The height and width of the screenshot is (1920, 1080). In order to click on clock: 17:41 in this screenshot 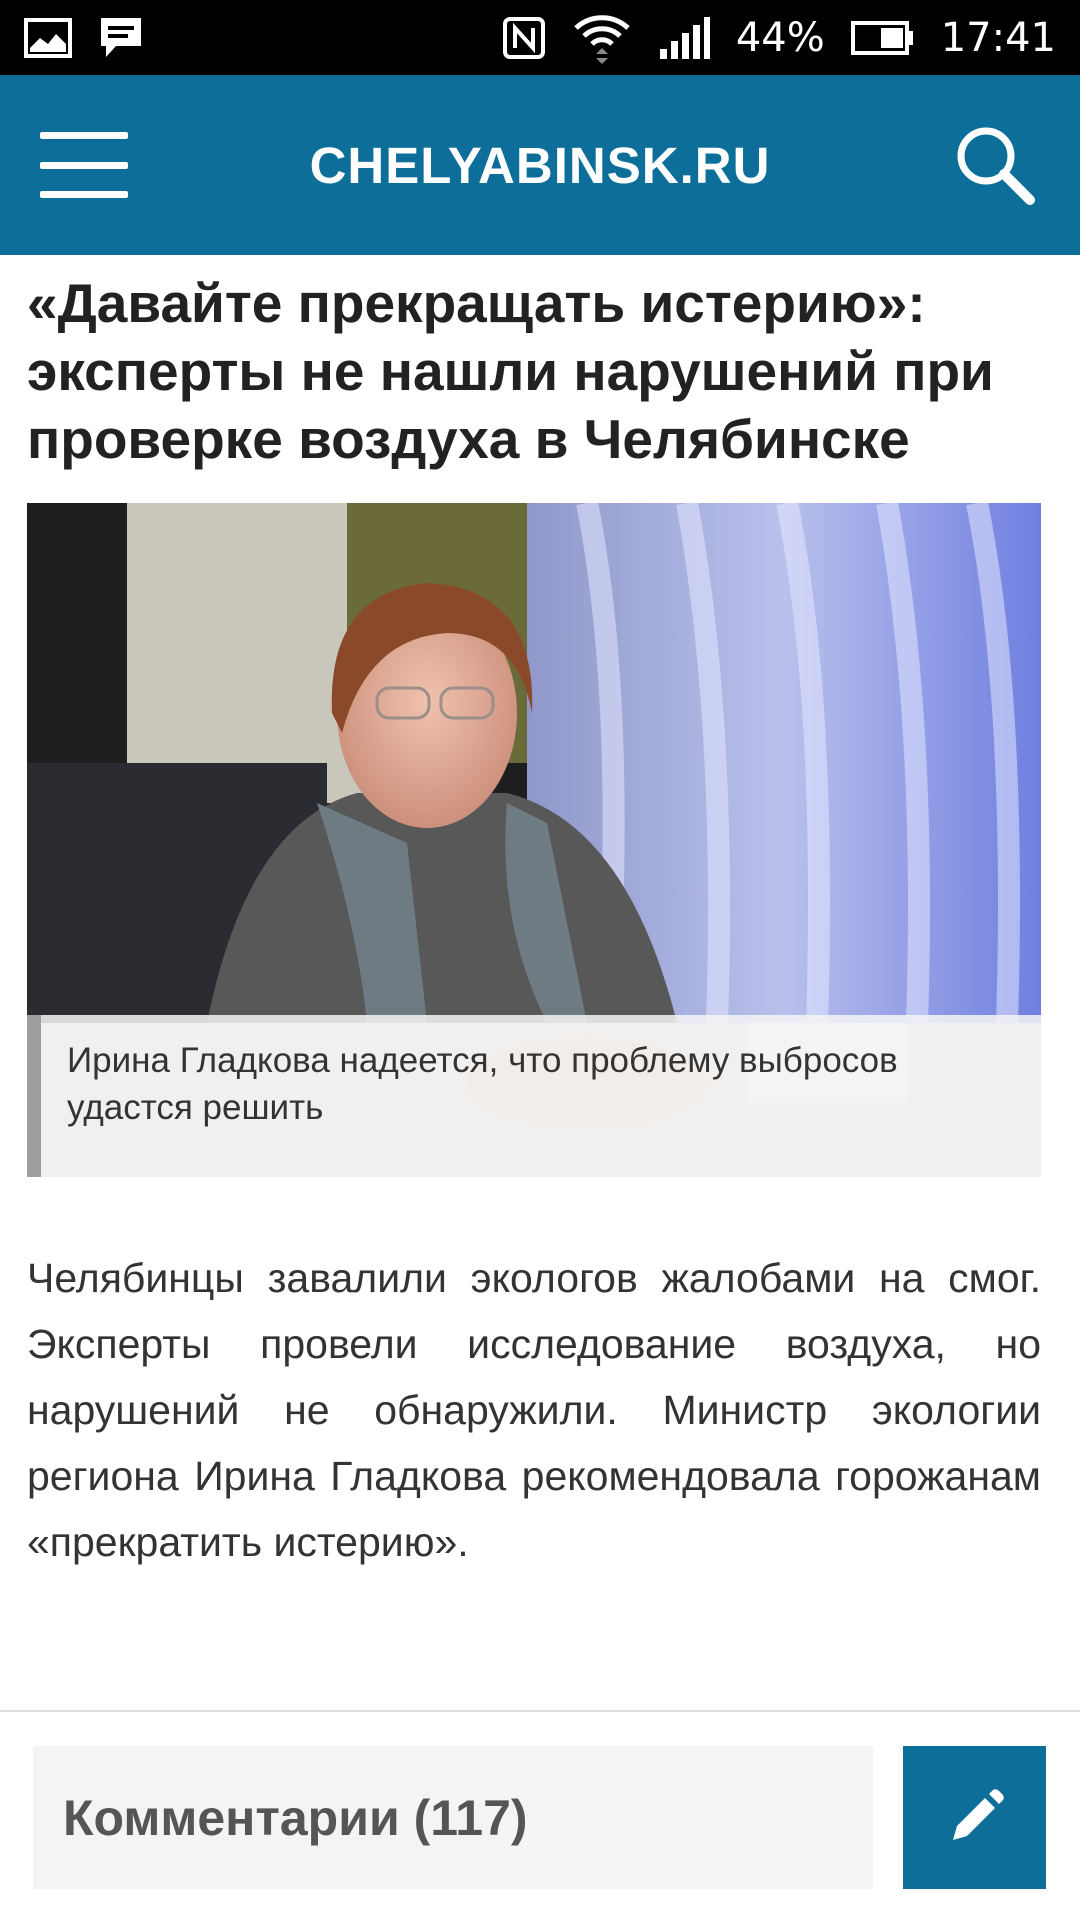, I will do `click(998, 37)`.